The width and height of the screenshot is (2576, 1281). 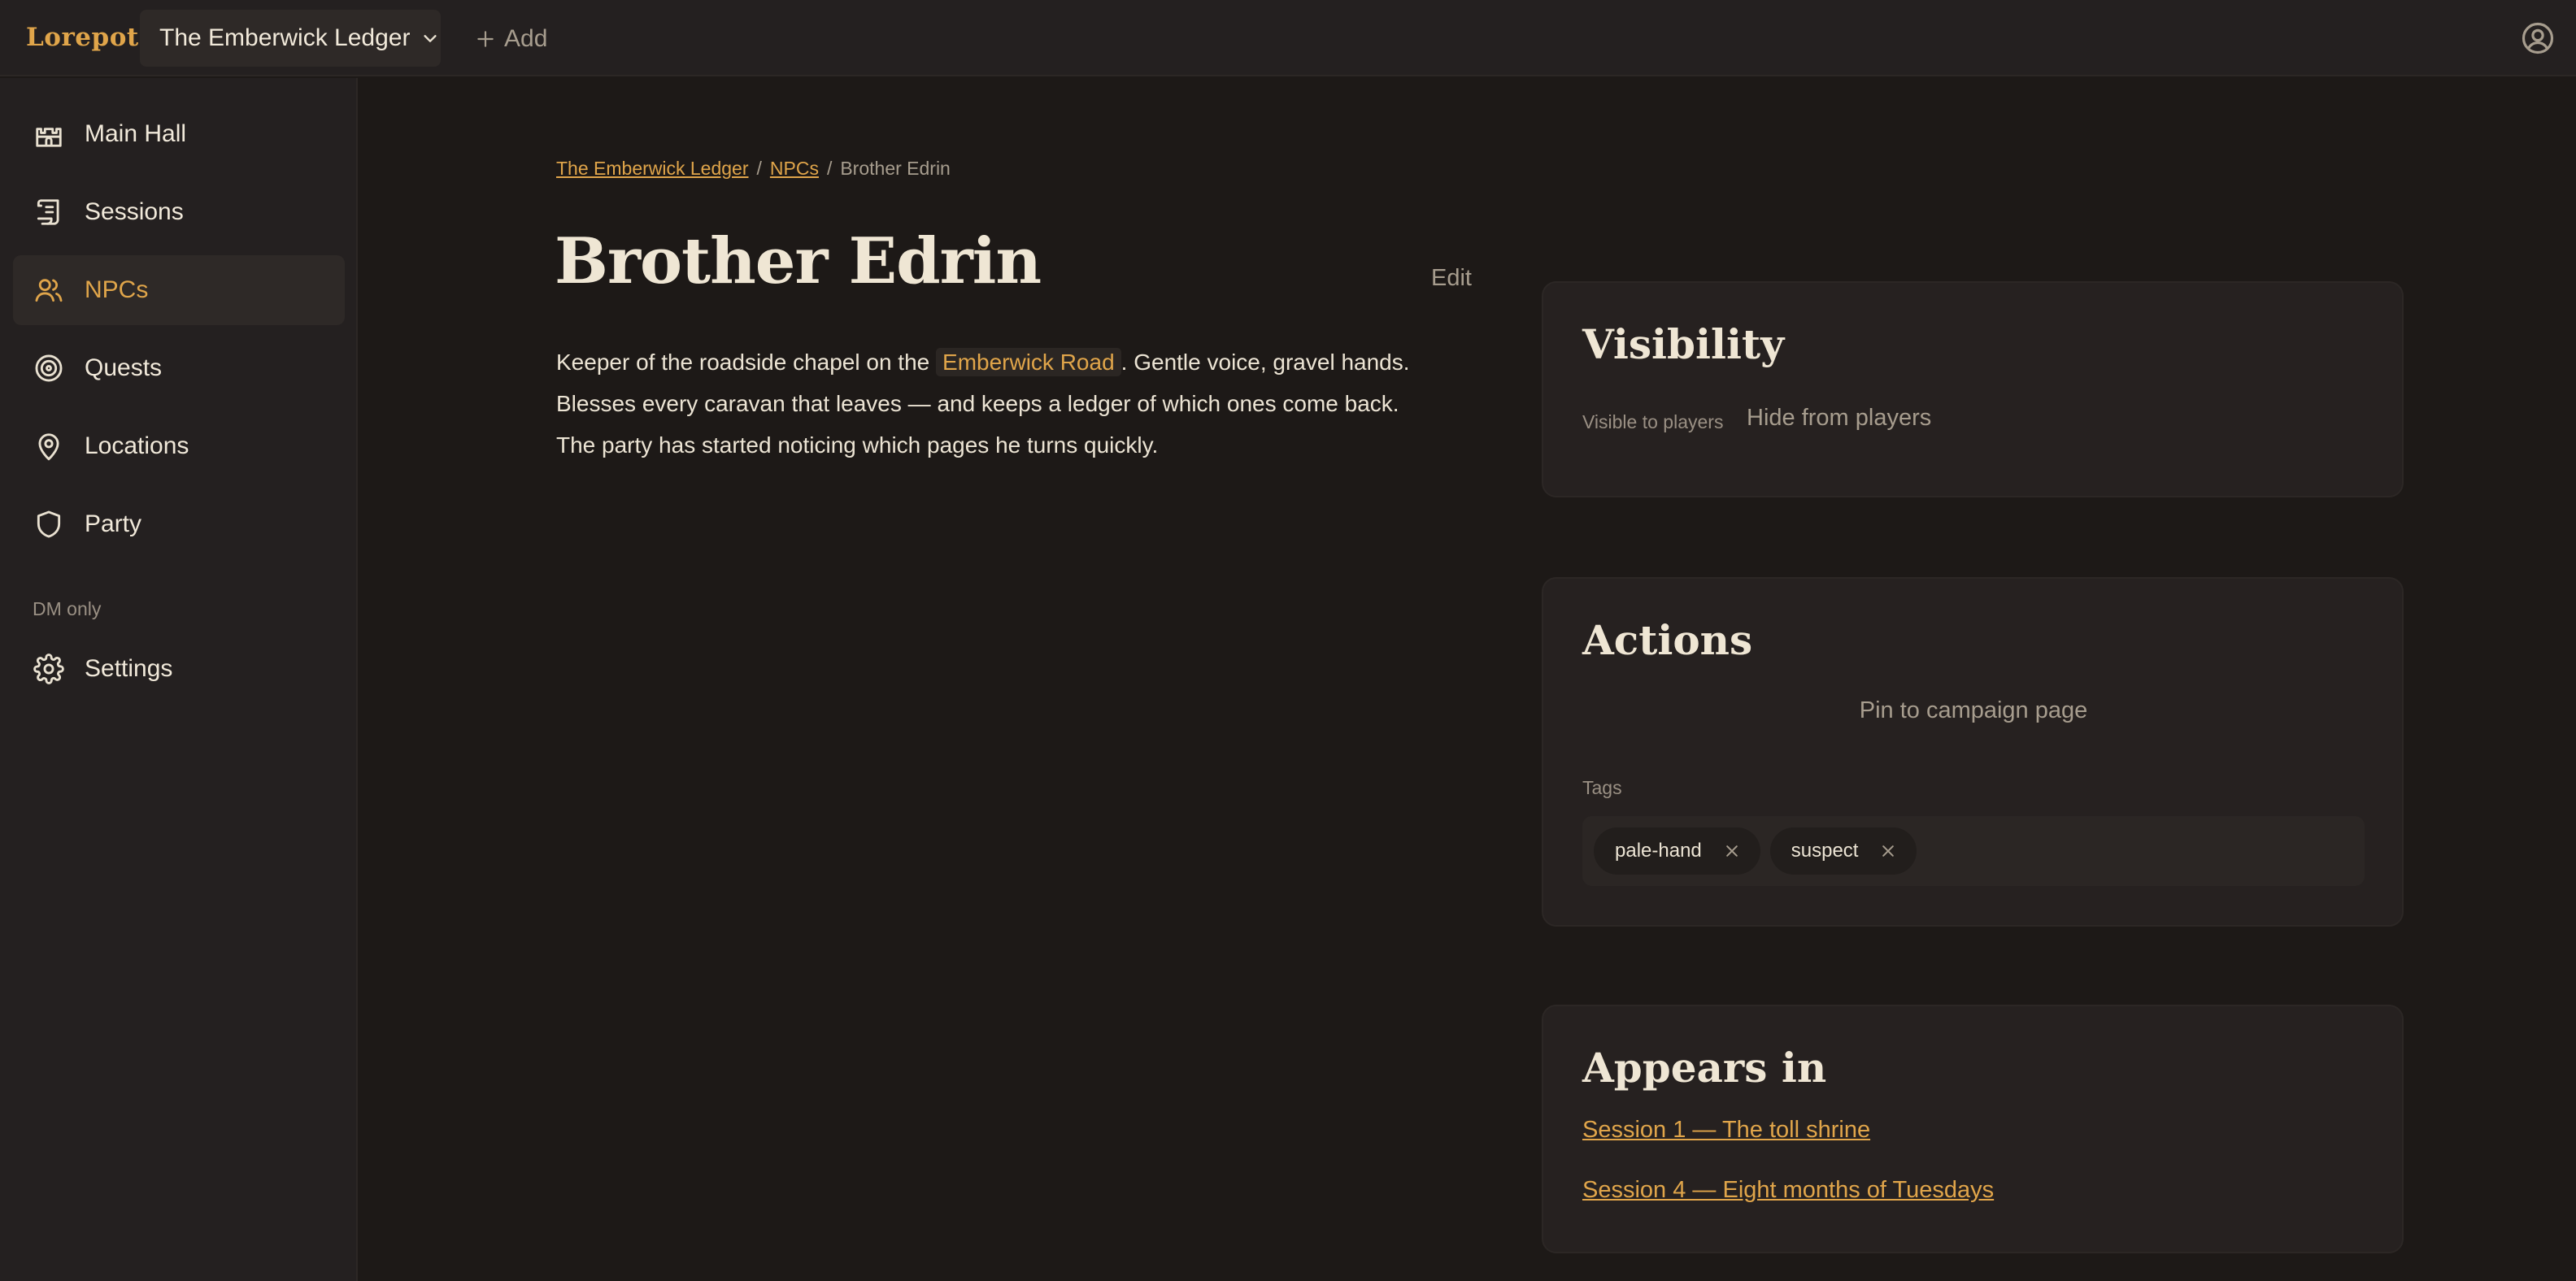 What do you see at coordinates (49, 669) in the screenshot?
I see `gear-icon` at bounding box center [49, 669].